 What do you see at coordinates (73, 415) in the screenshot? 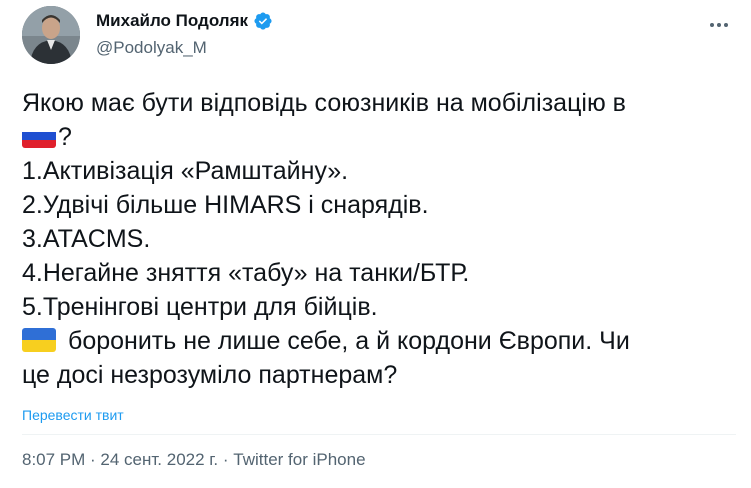
I see `translate-tweet-link: Перевести твит` at bounding box center [73, 415].